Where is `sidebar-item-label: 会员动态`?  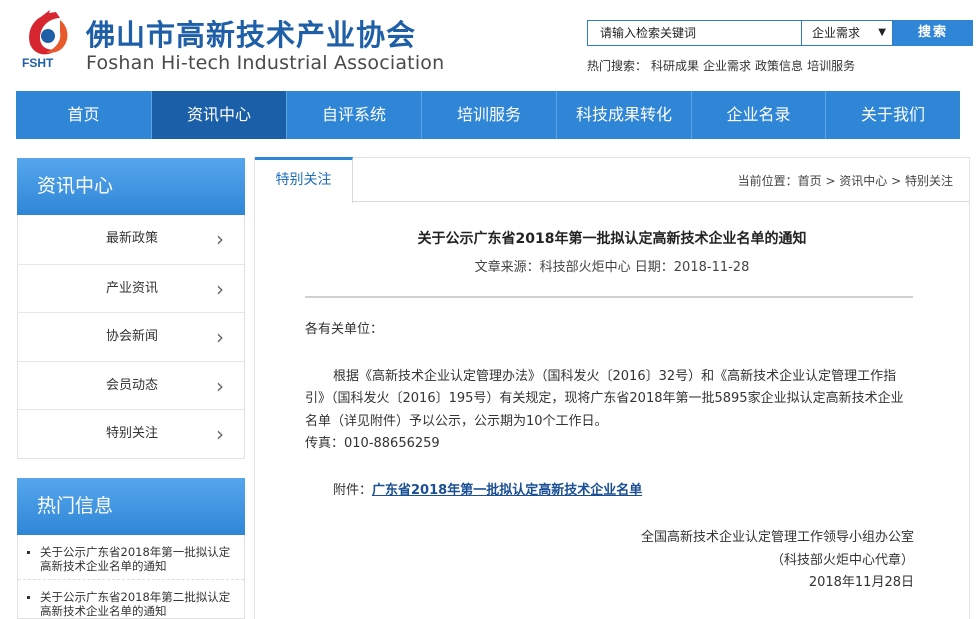
sidebar-item-label: 会员动态 is located at coordinates (132, 385).